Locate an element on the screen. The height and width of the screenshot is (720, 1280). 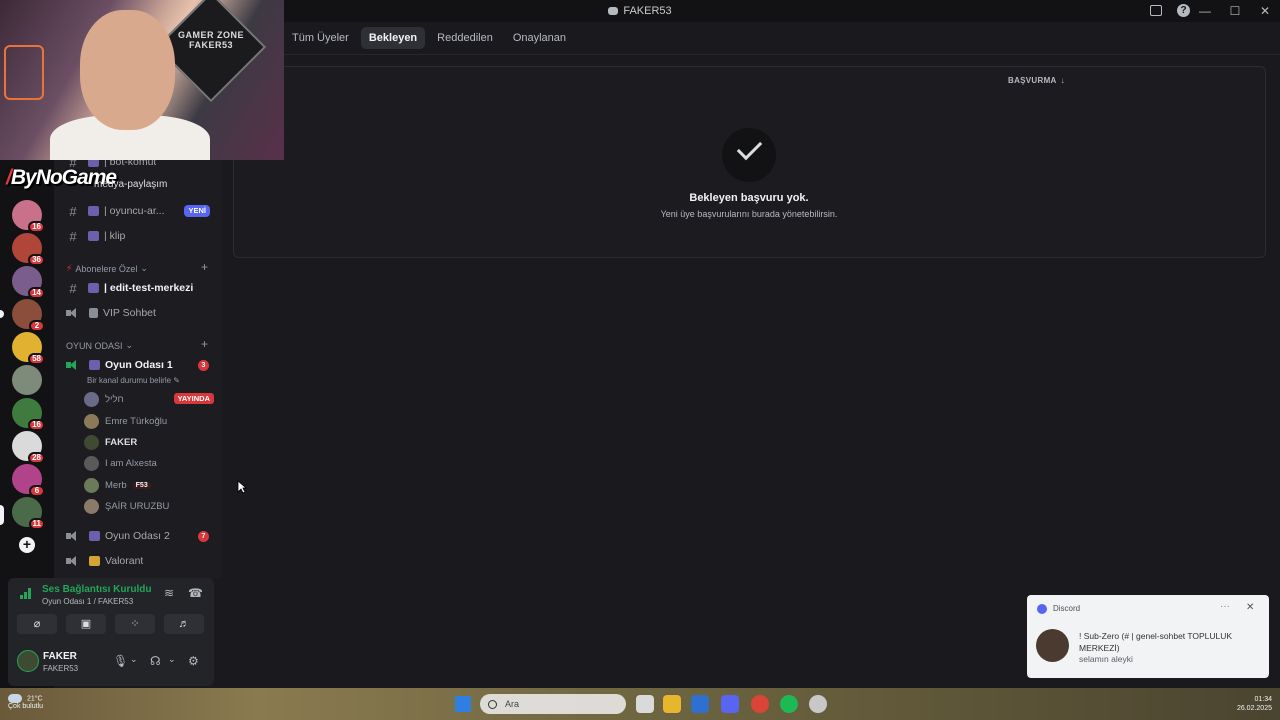
microphone-icon: 🎙 is located at coordinates (120, 661).